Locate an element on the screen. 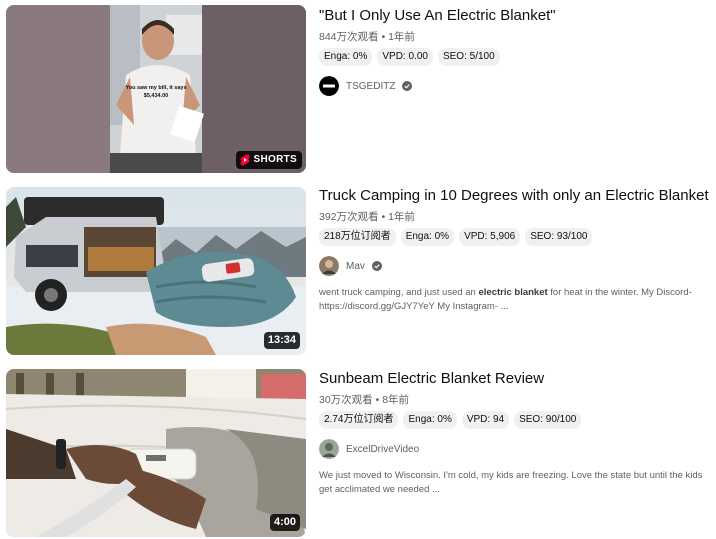 Image resolution: width=716 pixels, height=539 pixels. shorts-icon is located at coordinates (245, 160).